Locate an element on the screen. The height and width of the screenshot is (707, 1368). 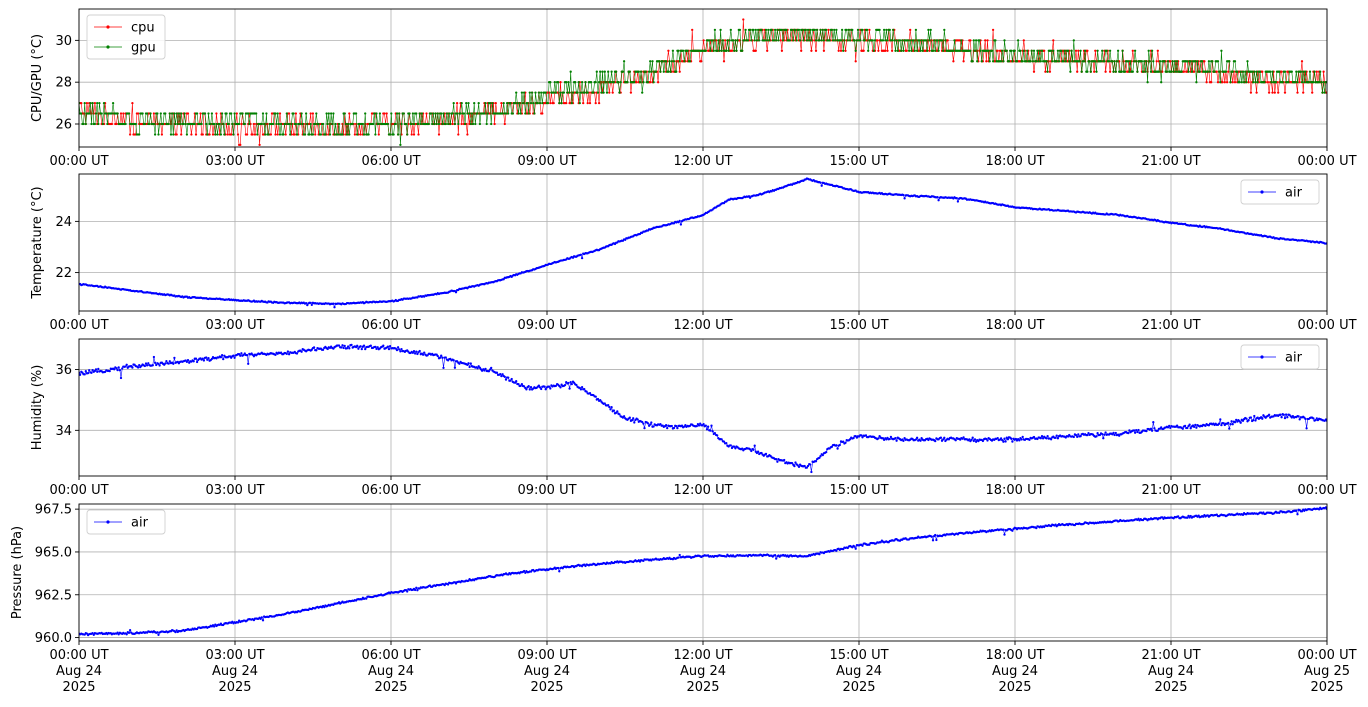
x-tick-label: 09:00 UT is located at coordinates (546, 325).